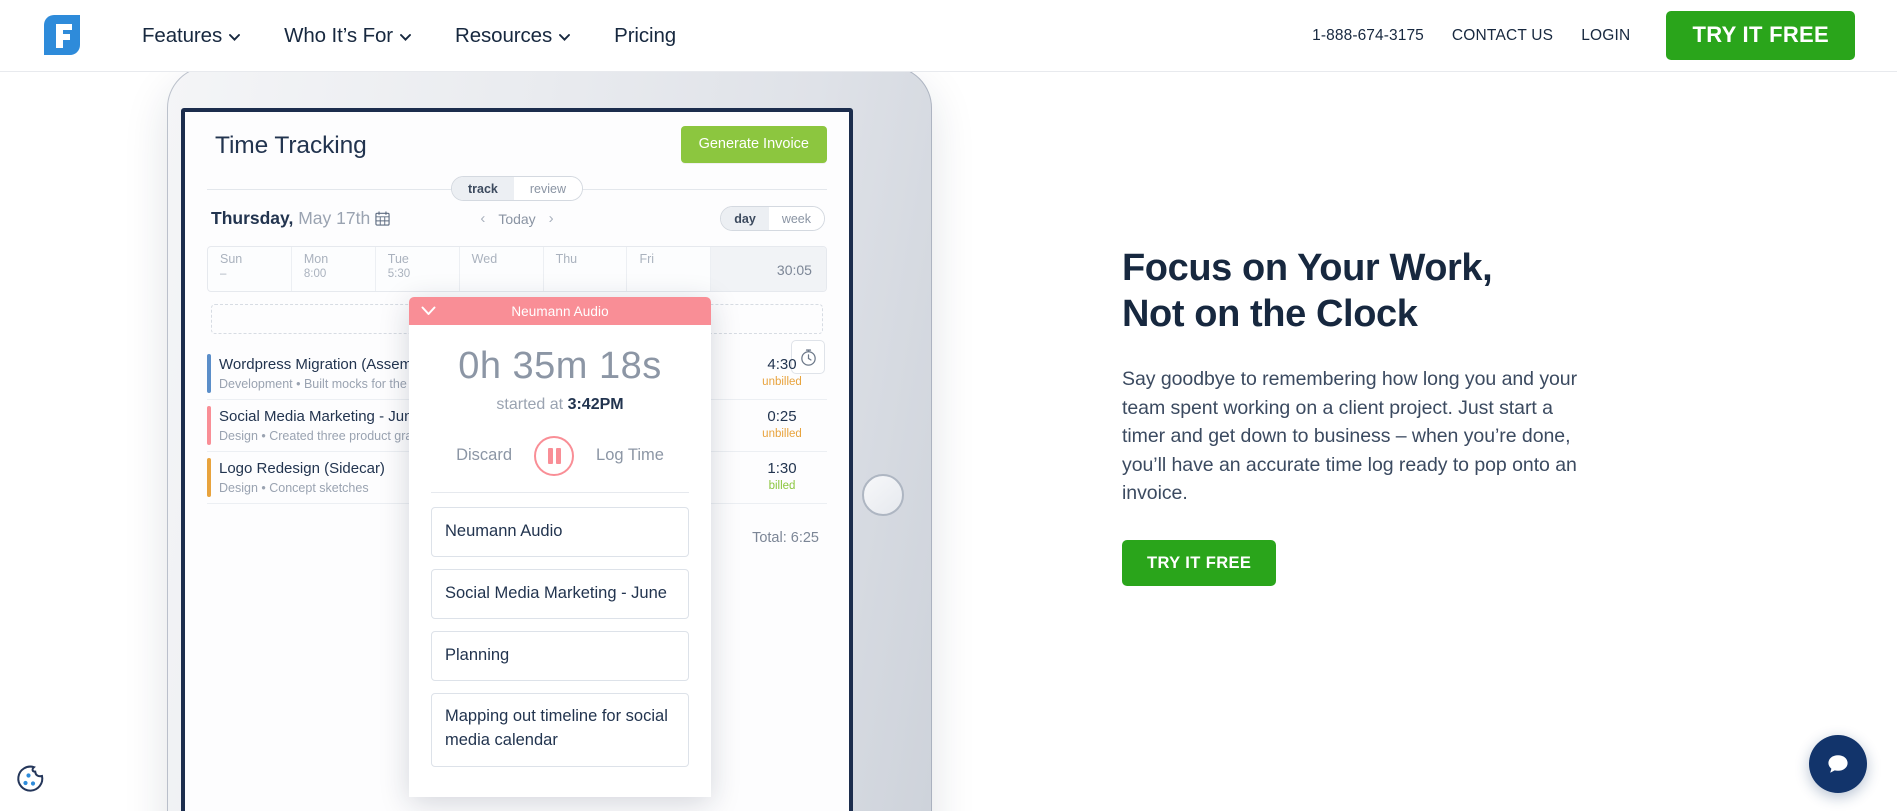  I want to click on week-day-cell: Mon 8:00, so click(334, 269).